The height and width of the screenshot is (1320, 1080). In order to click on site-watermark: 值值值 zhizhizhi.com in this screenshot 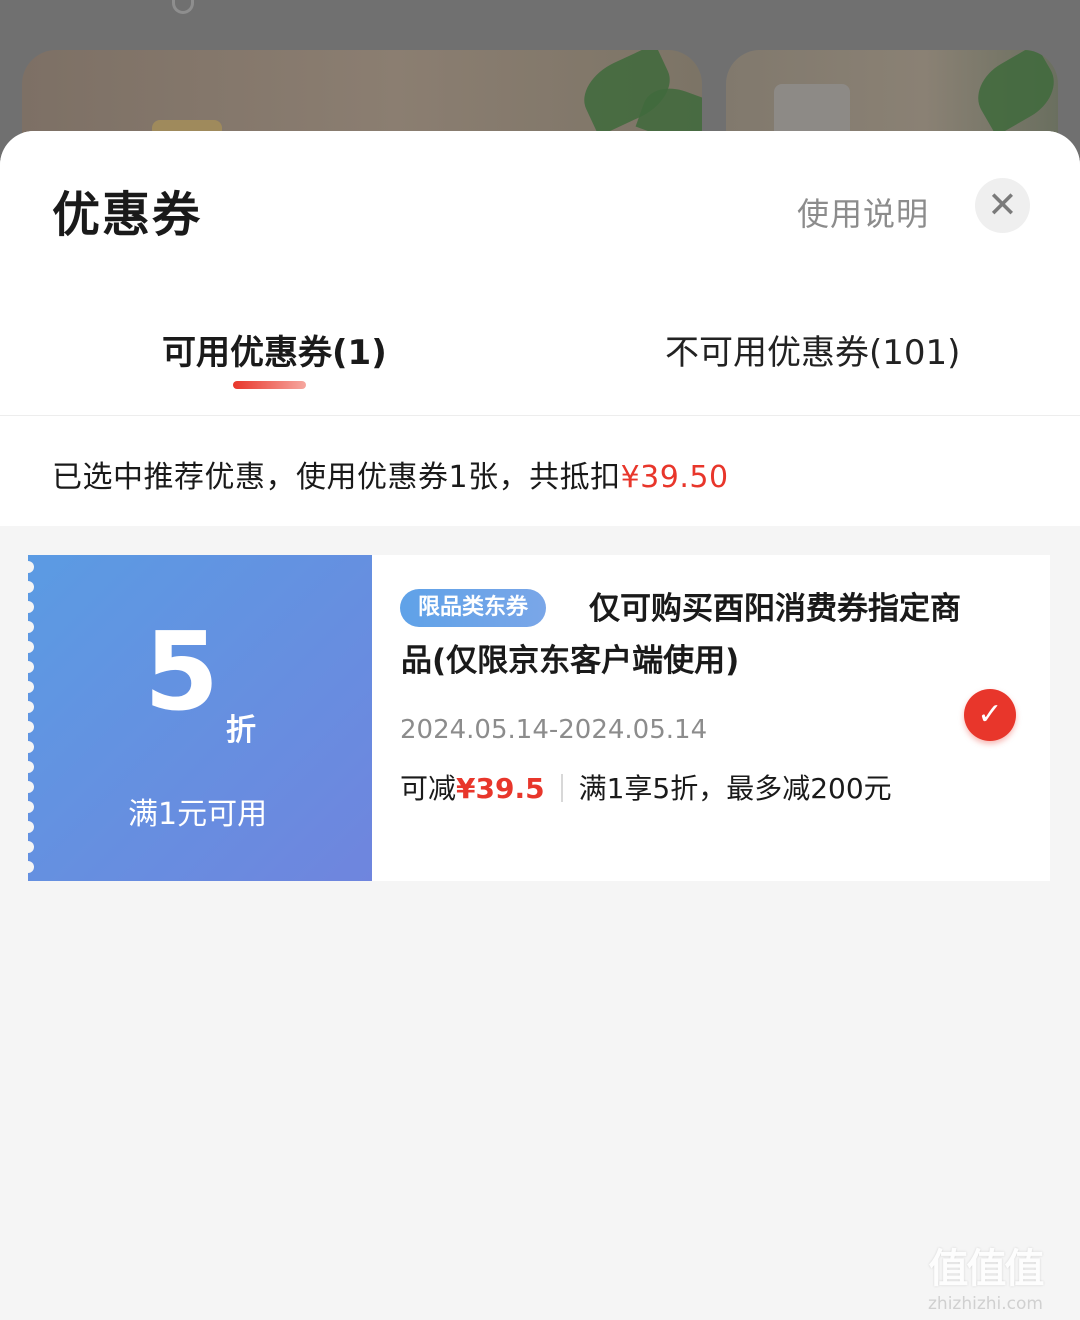, I will do `click(986, 1275)`.